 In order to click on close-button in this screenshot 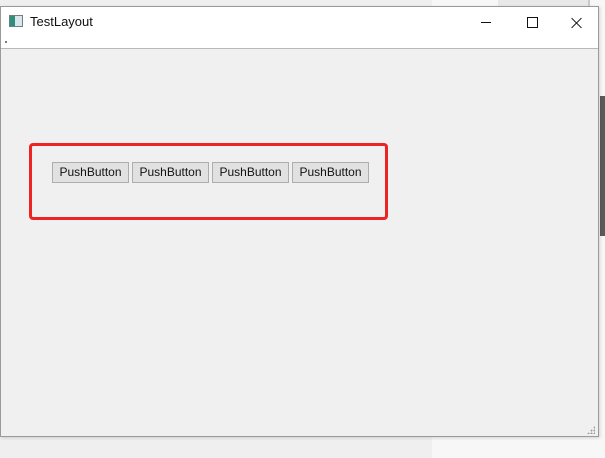, I will do `click(576, 22)`.